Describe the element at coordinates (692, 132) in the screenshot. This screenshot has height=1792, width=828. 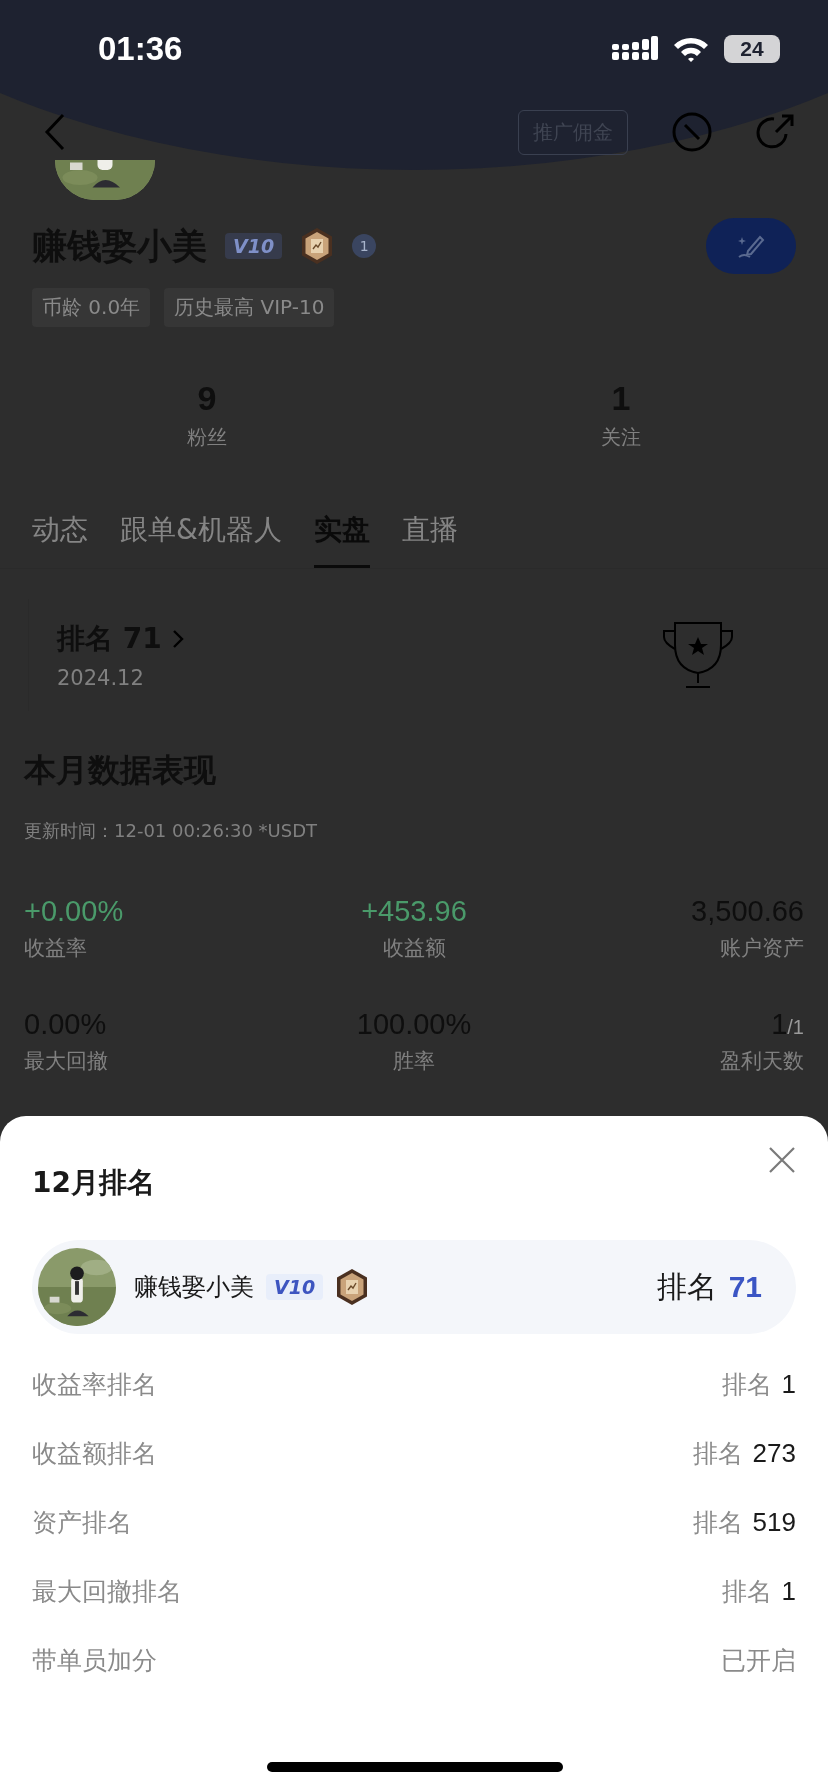
I see `block-icon` at that location.